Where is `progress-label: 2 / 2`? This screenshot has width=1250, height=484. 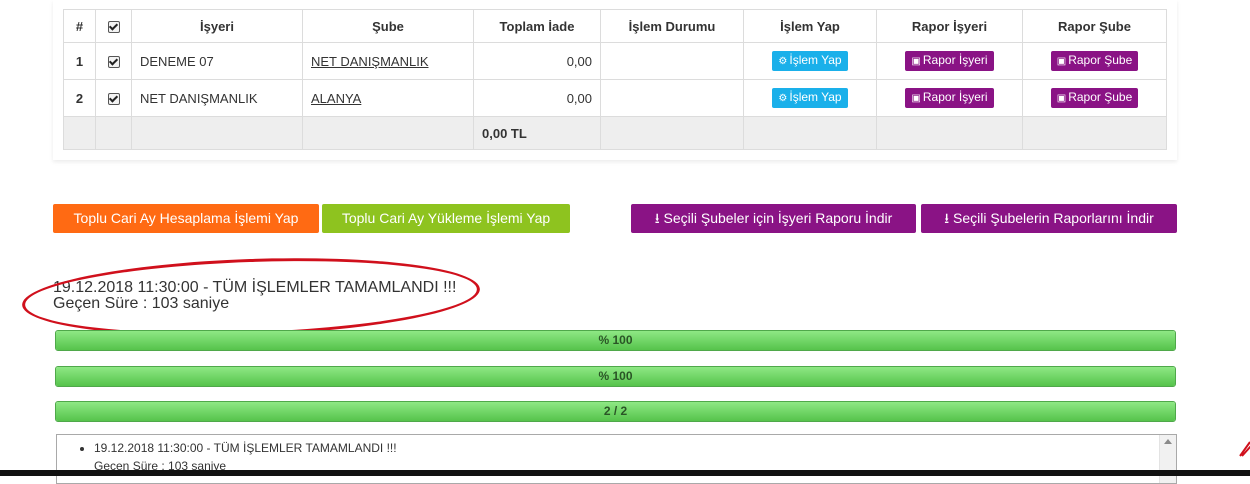
progress-label: 2 / 2 is located at coordinates (615, 411).